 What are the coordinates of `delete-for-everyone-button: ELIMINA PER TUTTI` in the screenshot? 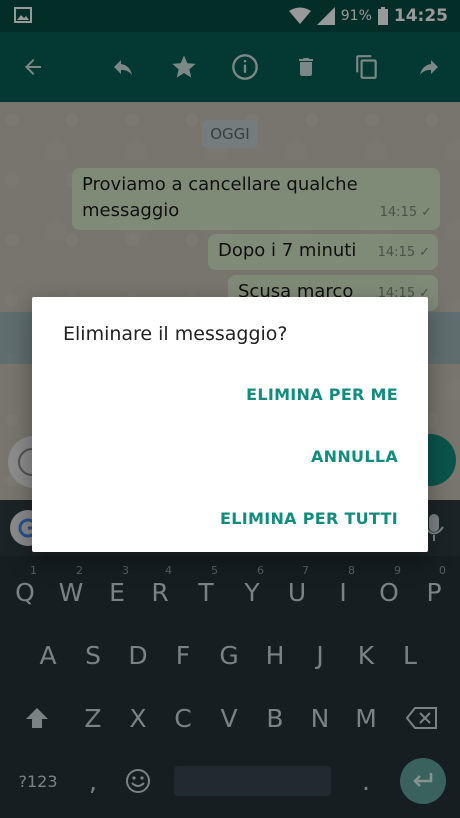 It's located at (309, 518).